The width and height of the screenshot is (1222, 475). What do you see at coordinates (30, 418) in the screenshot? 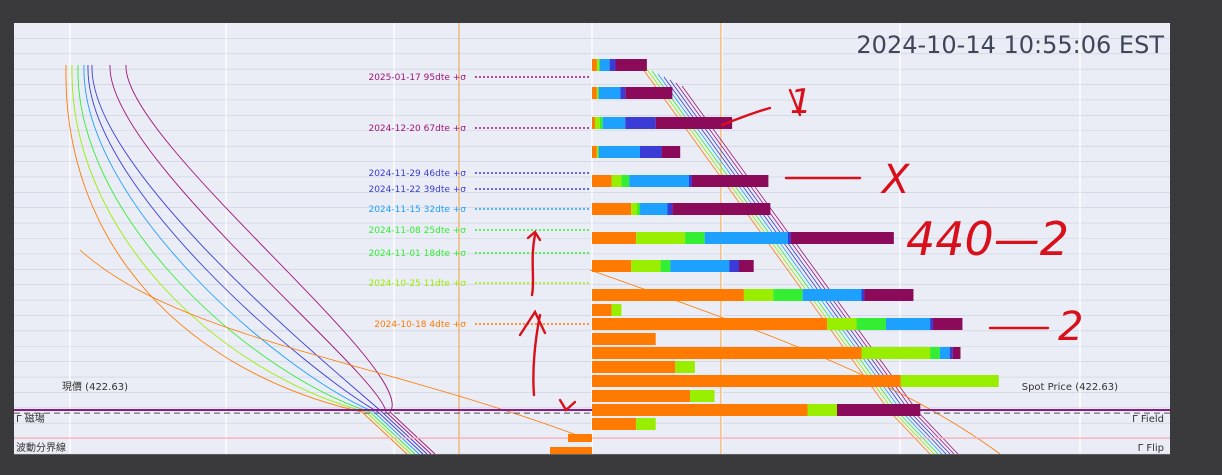
I see `field-label-left: Γ 磁場` at bounding box center [30, 418].